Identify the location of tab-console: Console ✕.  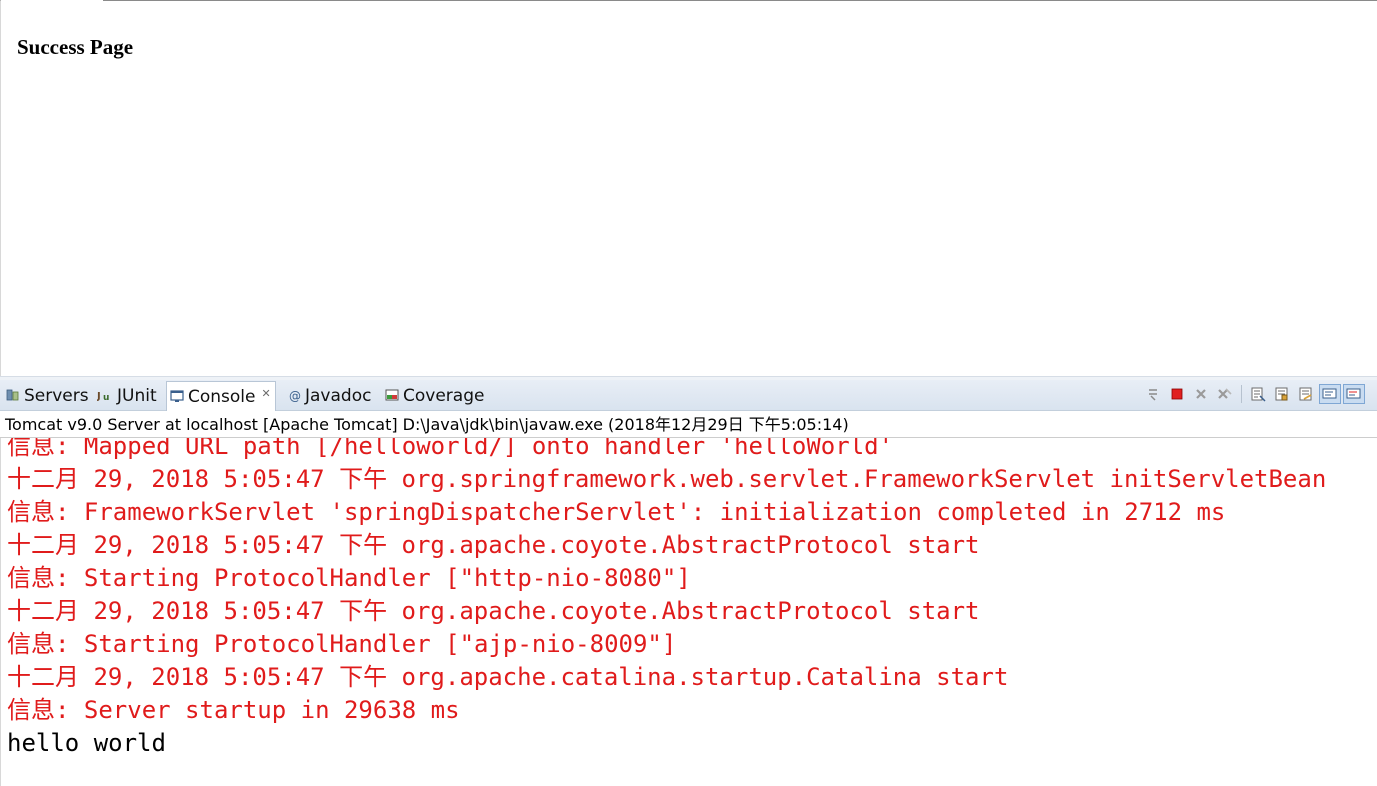
(221, 396).